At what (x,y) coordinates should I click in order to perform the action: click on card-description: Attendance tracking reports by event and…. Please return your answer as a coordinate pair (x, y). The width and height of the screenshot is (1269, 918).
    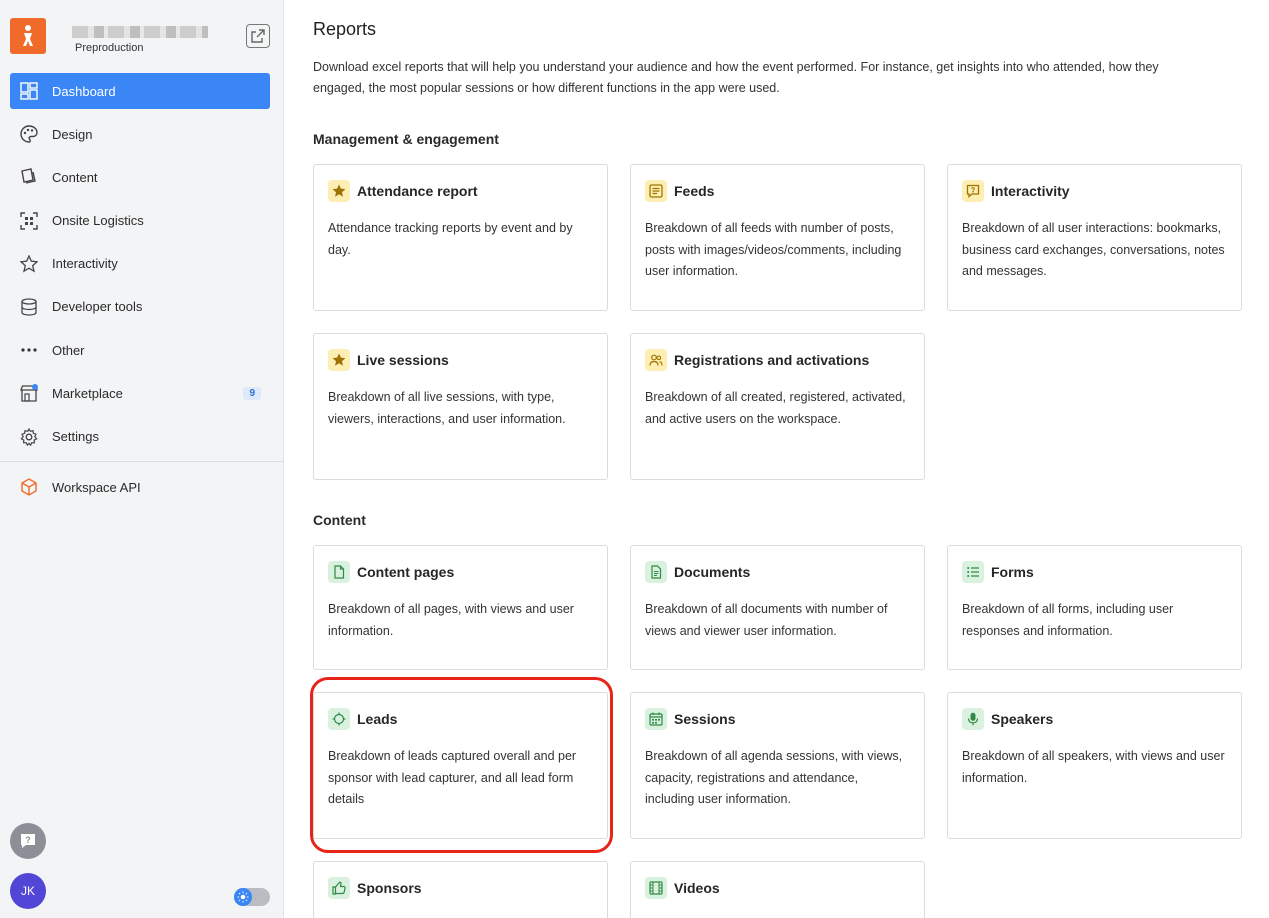
    Looking at the image, I should click on (450, 239).